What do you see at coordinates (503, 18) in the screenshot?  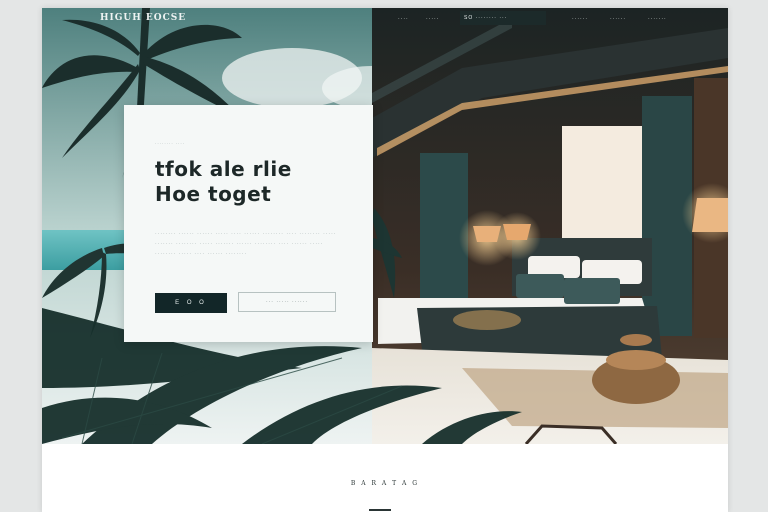 I see `nav-cta-button: SO ········ ···` at bounding box center [503, 18].